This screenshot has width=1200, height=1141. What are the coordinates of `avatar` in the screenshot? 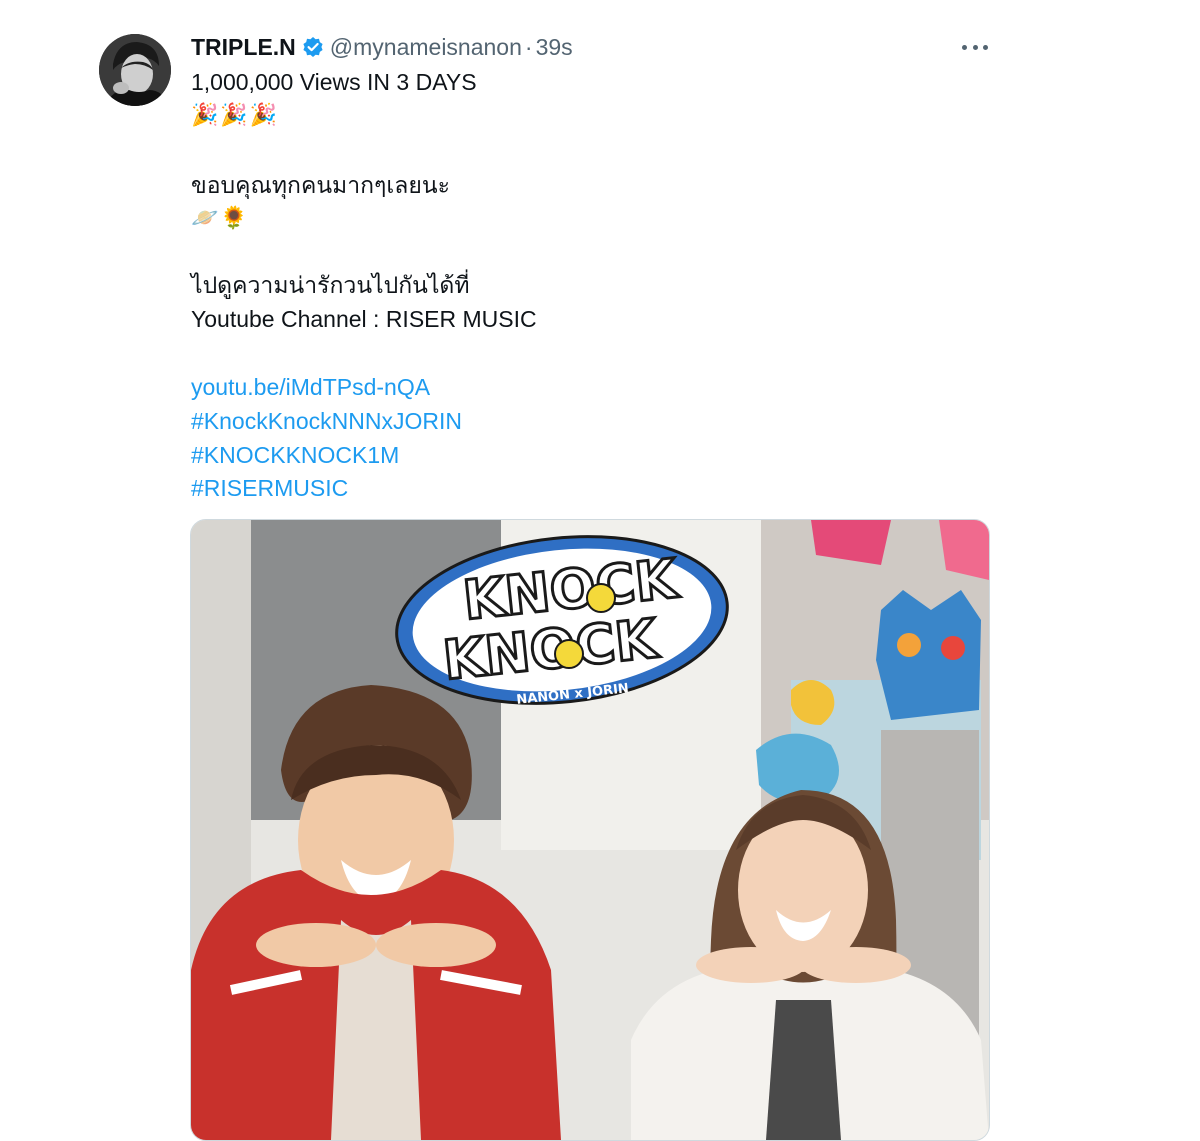 It's located at (135, 70).